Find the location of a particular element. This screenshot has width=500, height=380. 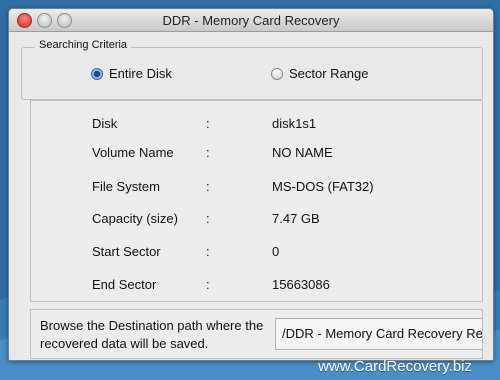

entire-disk-label: Entire Disk is located at coordinates (140, 73).